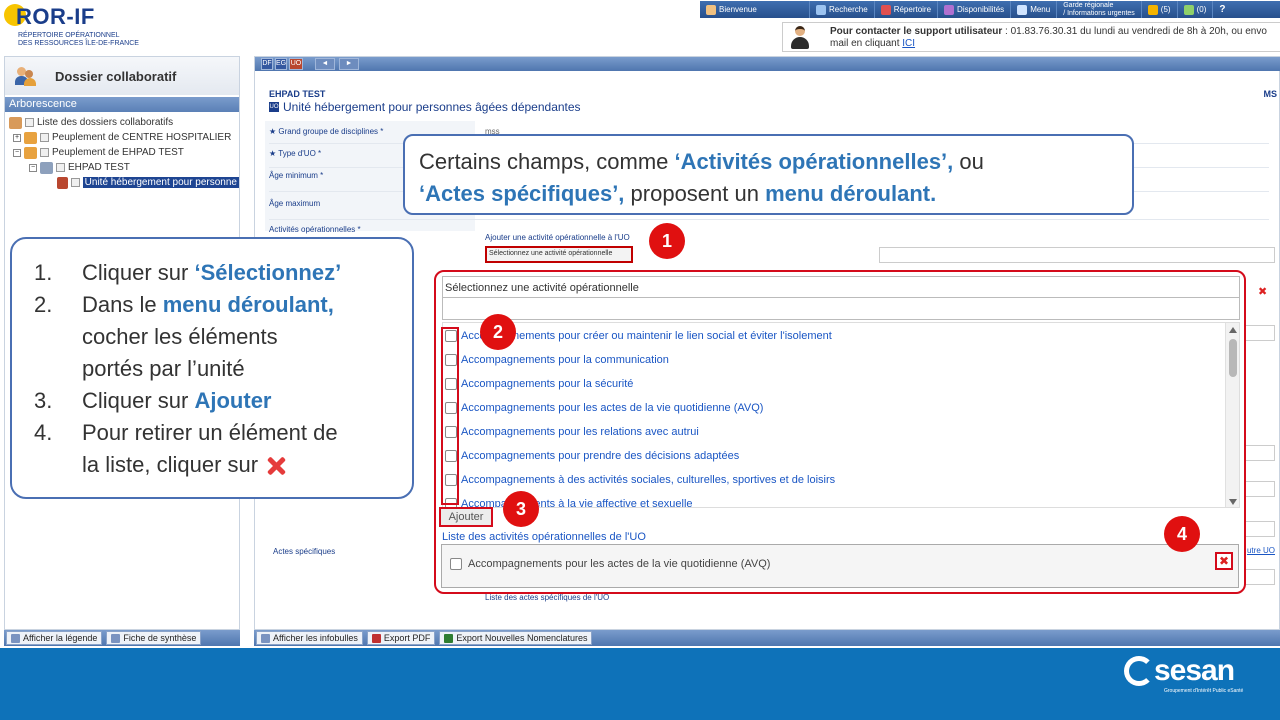 The height and width of the screenshot is (720, 1280). What do you see at coordinates (559, 254) in the screenshot?
I see `activity-select: Sélectionnez une activité opérationnelle` at bounding box center [559, 254].